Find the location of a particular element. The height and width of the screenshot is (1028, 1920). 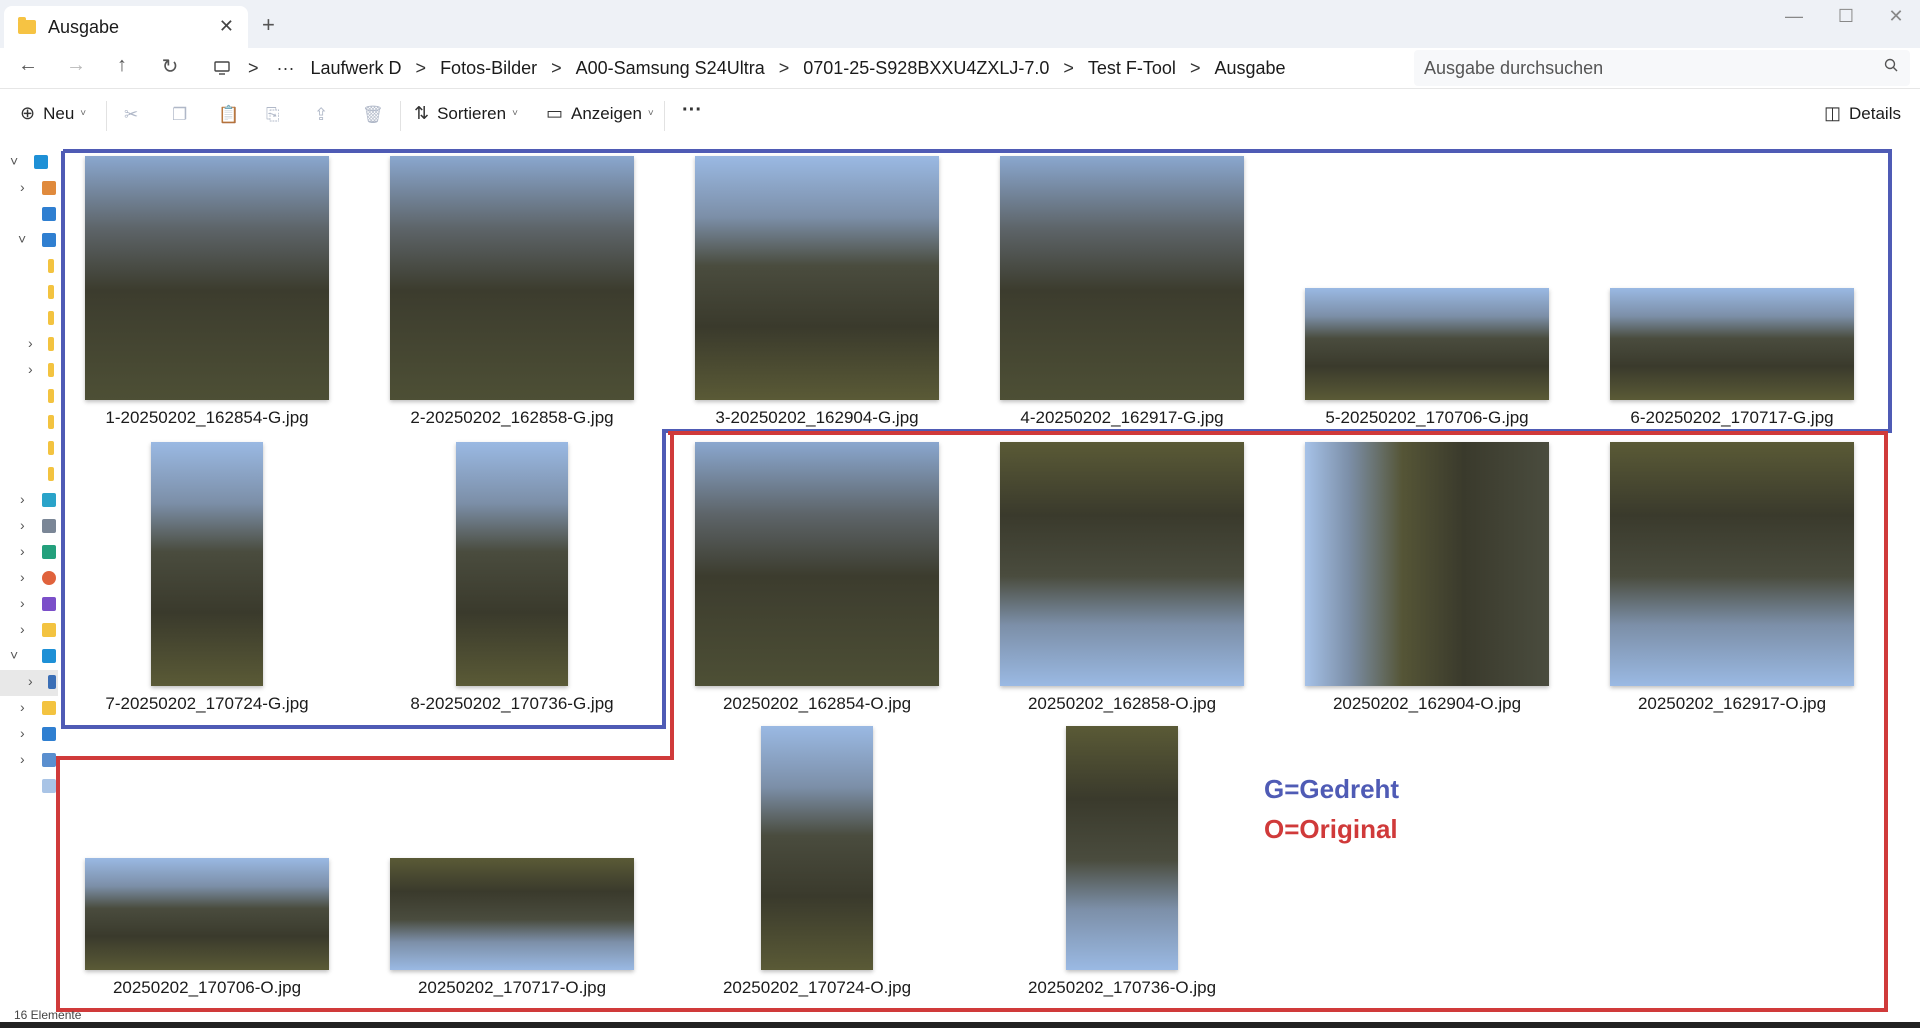

tab-close-icon: ✕ is located at coordinates (226, 26).